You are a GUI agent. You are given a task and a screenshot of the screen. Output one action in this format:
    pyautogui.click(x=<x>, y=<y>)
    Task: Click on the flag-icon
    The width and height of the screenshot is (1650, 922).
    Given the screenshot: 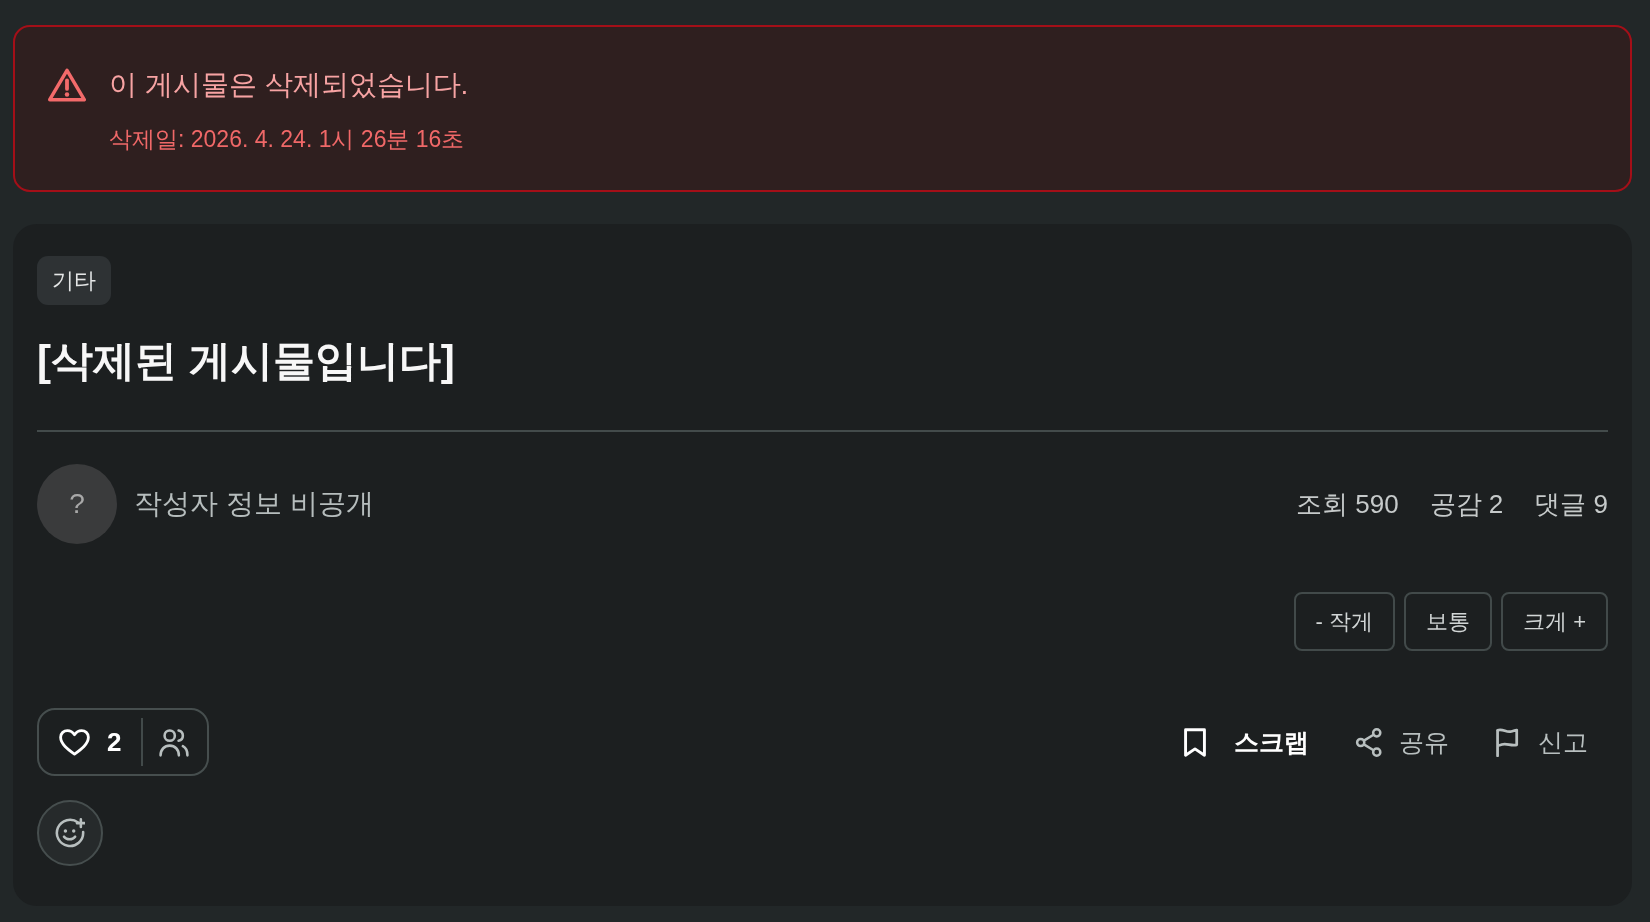 What is the action you would take?
    pyautogui.click(x=1507, y=742)
    